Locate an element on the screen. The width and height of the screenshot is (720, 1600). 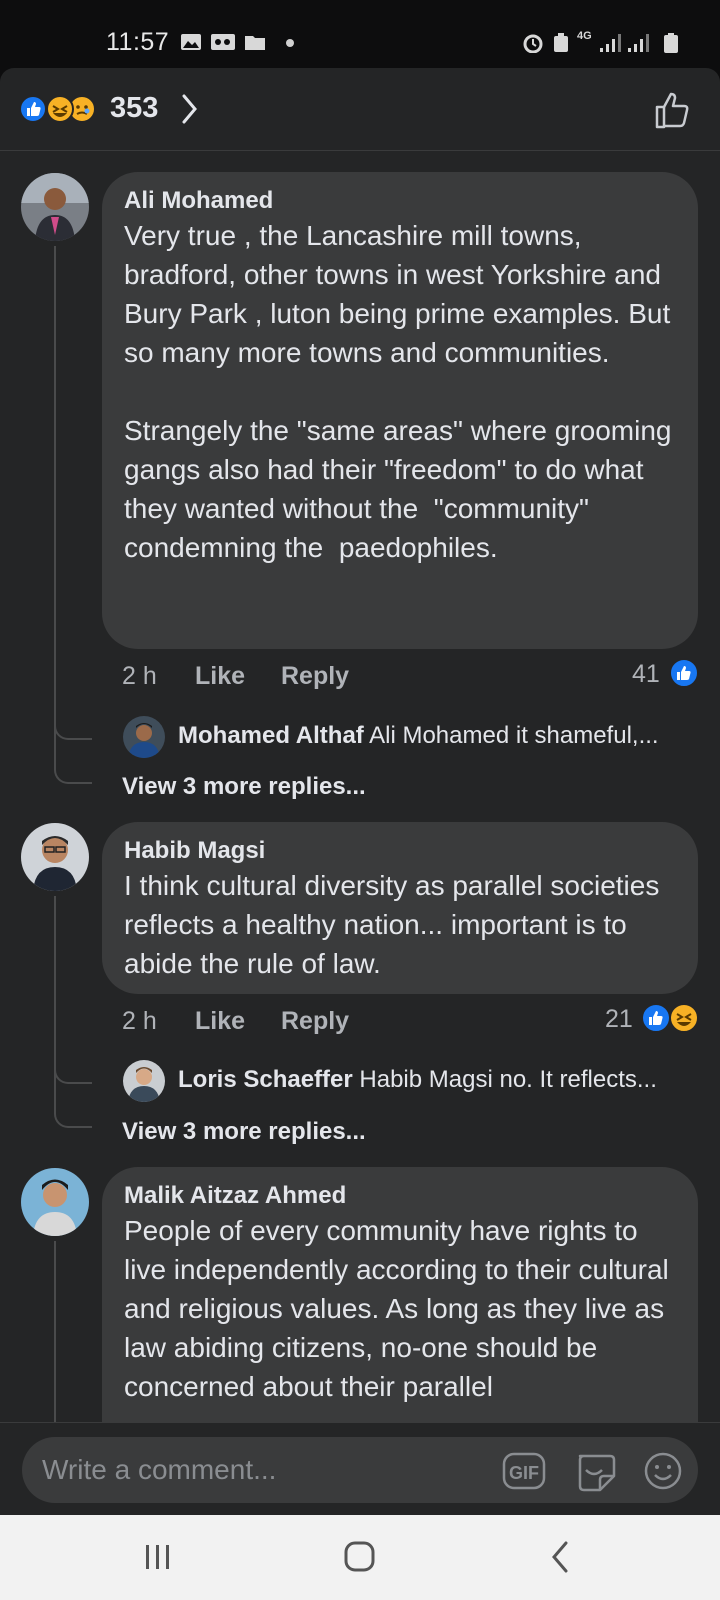
emoji-icon is located at coordinates (663, 1471).